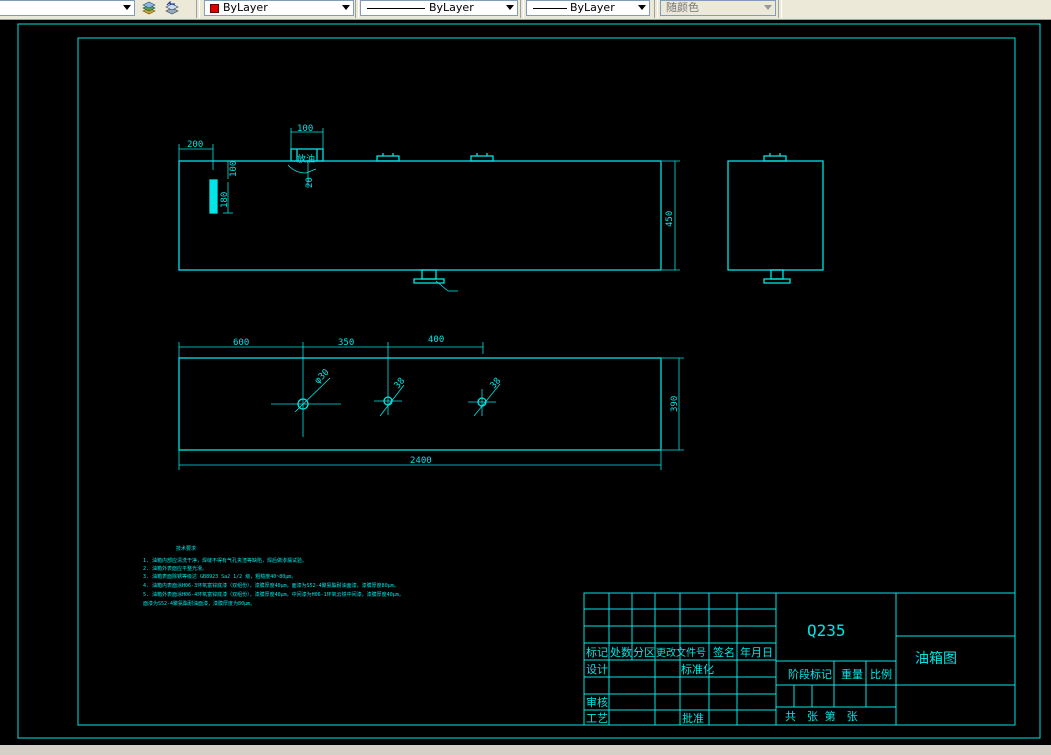 The height and width of the screenshot is (755, 1051). Describe the element at coordinates (550, 8) in the screenshot. I see `lineweight-preview` at that location.